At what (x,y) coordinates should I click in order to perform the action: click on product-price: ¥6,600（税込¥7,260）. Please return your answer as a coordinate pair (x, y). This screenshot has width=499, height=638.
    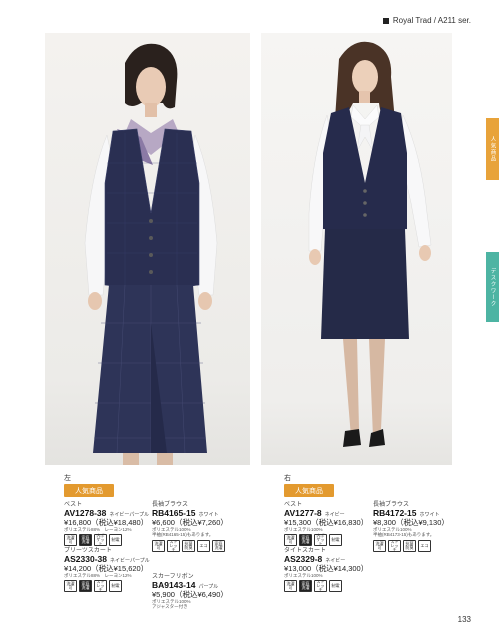
    Looking at the image, I should click on (190, 522).